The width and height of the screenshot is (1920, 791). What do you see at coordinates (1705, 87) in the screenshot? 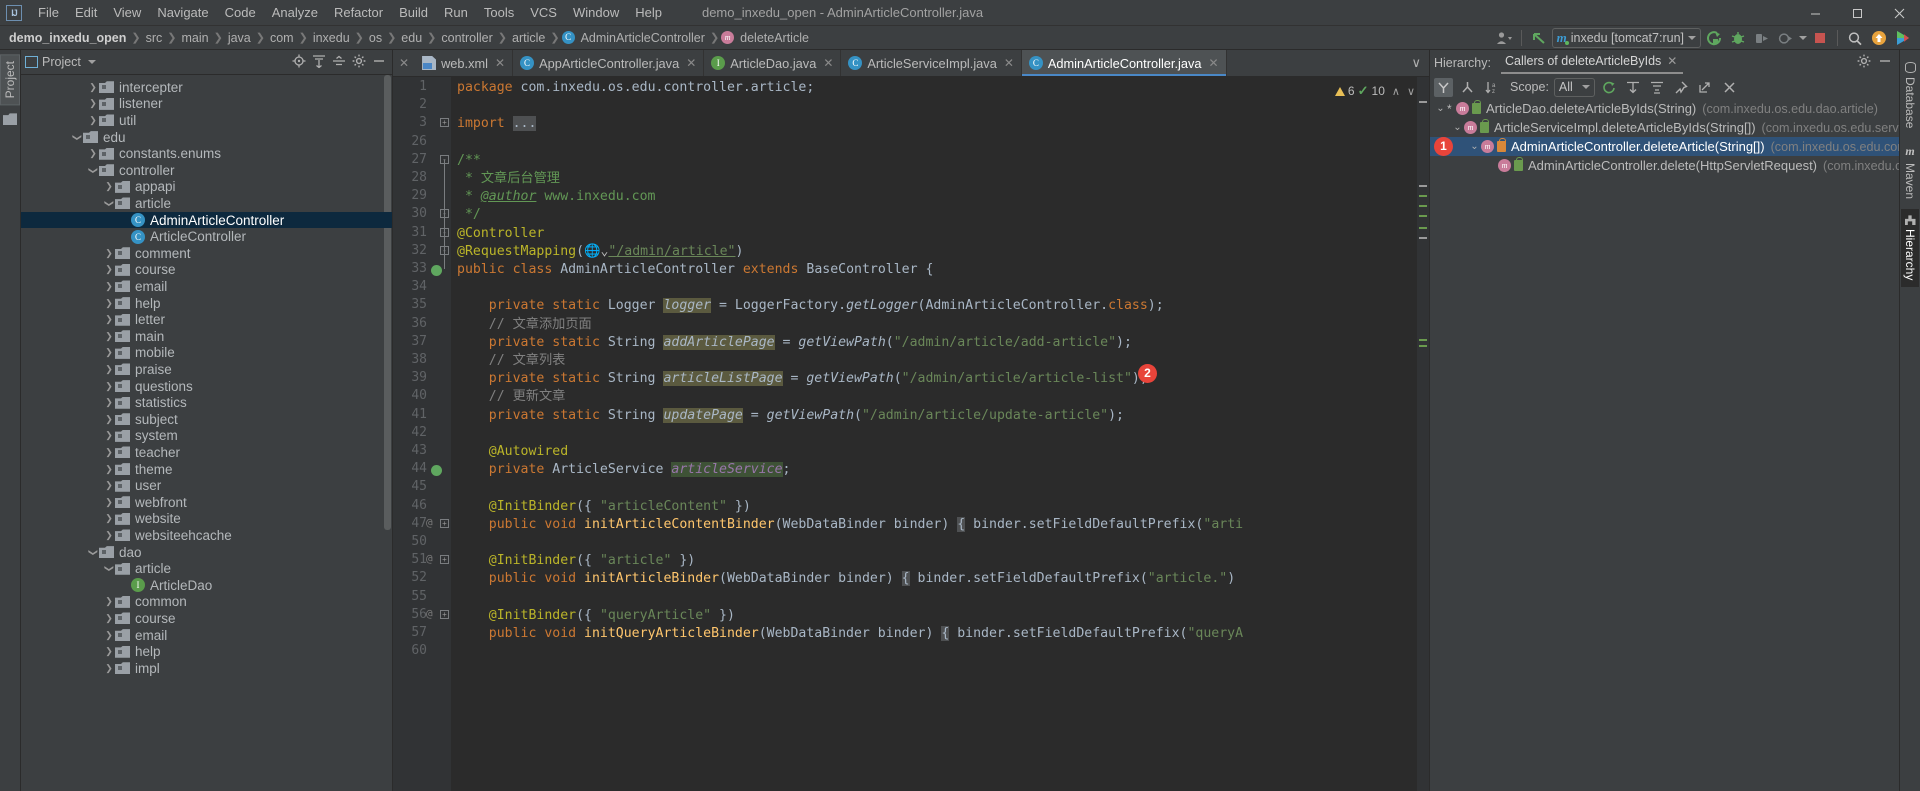
I see `export-icon` at bounding box center [1705, 87].